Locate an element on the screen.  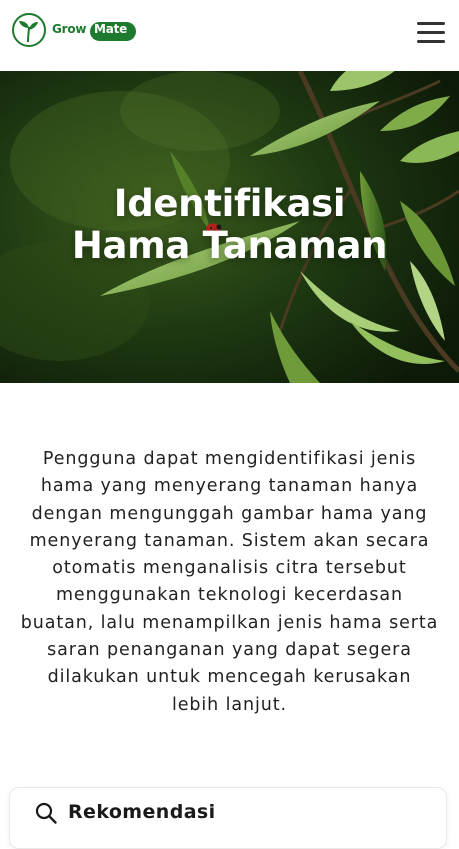
site-header: Grow Mate is located at coordinates (229, 35).